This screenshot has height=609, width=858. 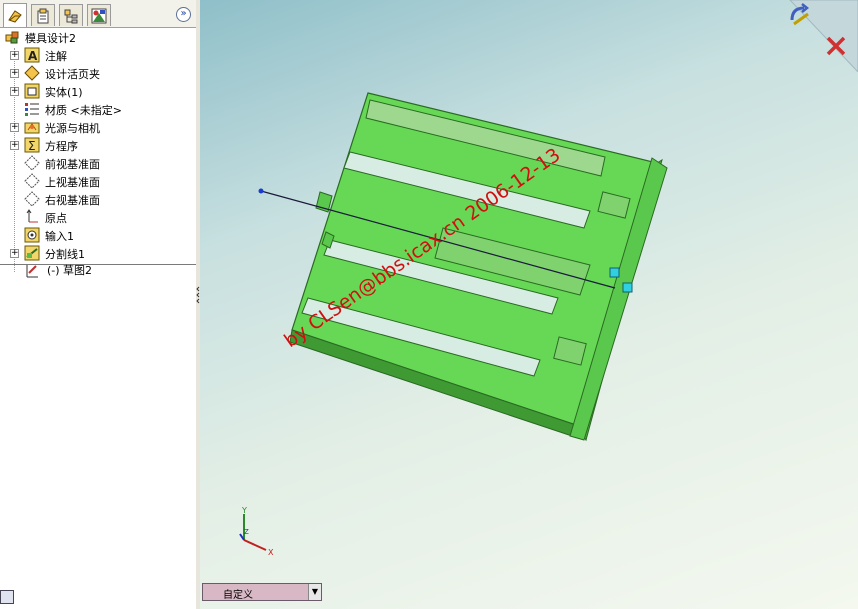 What do you see at coordinates (72, 200) in the screenshot?
I see `tree-item-label: 右视基准面` at bounding box center [72, 200].